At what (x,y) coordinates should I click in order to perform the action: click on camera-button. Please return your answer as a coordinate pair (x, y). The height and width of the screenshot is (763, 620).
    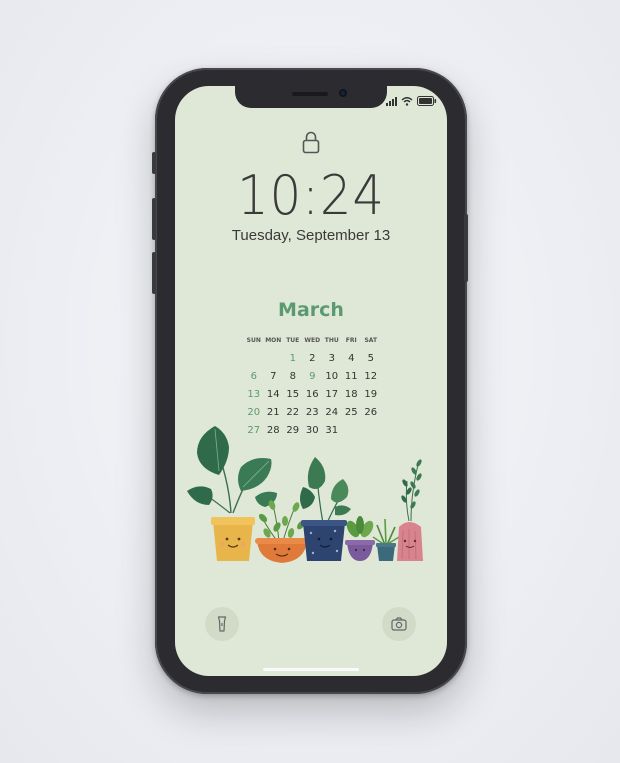
    Looking at the image, I should click on (399, 624).